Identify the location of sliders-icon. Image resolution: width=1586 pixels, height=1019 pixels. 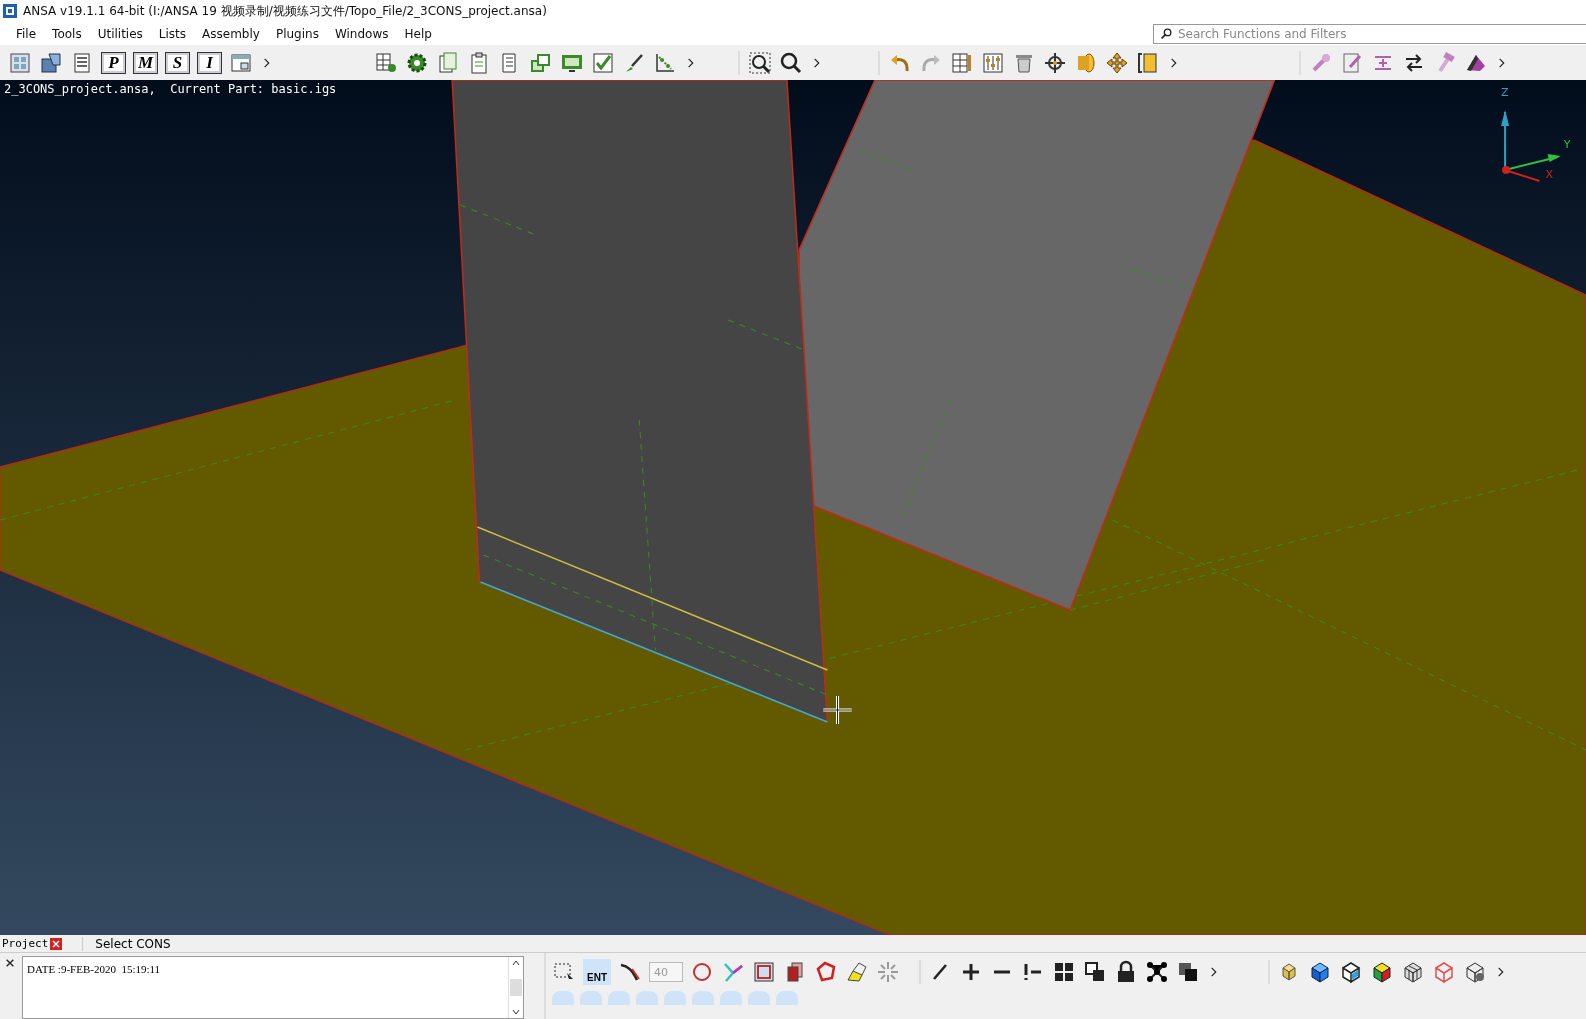
(993, 62).